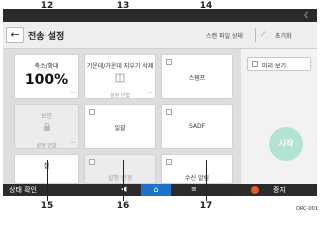 The height and width of the screenshot is (240, 321). What do you see at coordinates (279, 116) in the screenshot?
I see `right-panel: 미리 보기 시작` at bounding box center [279, 116].